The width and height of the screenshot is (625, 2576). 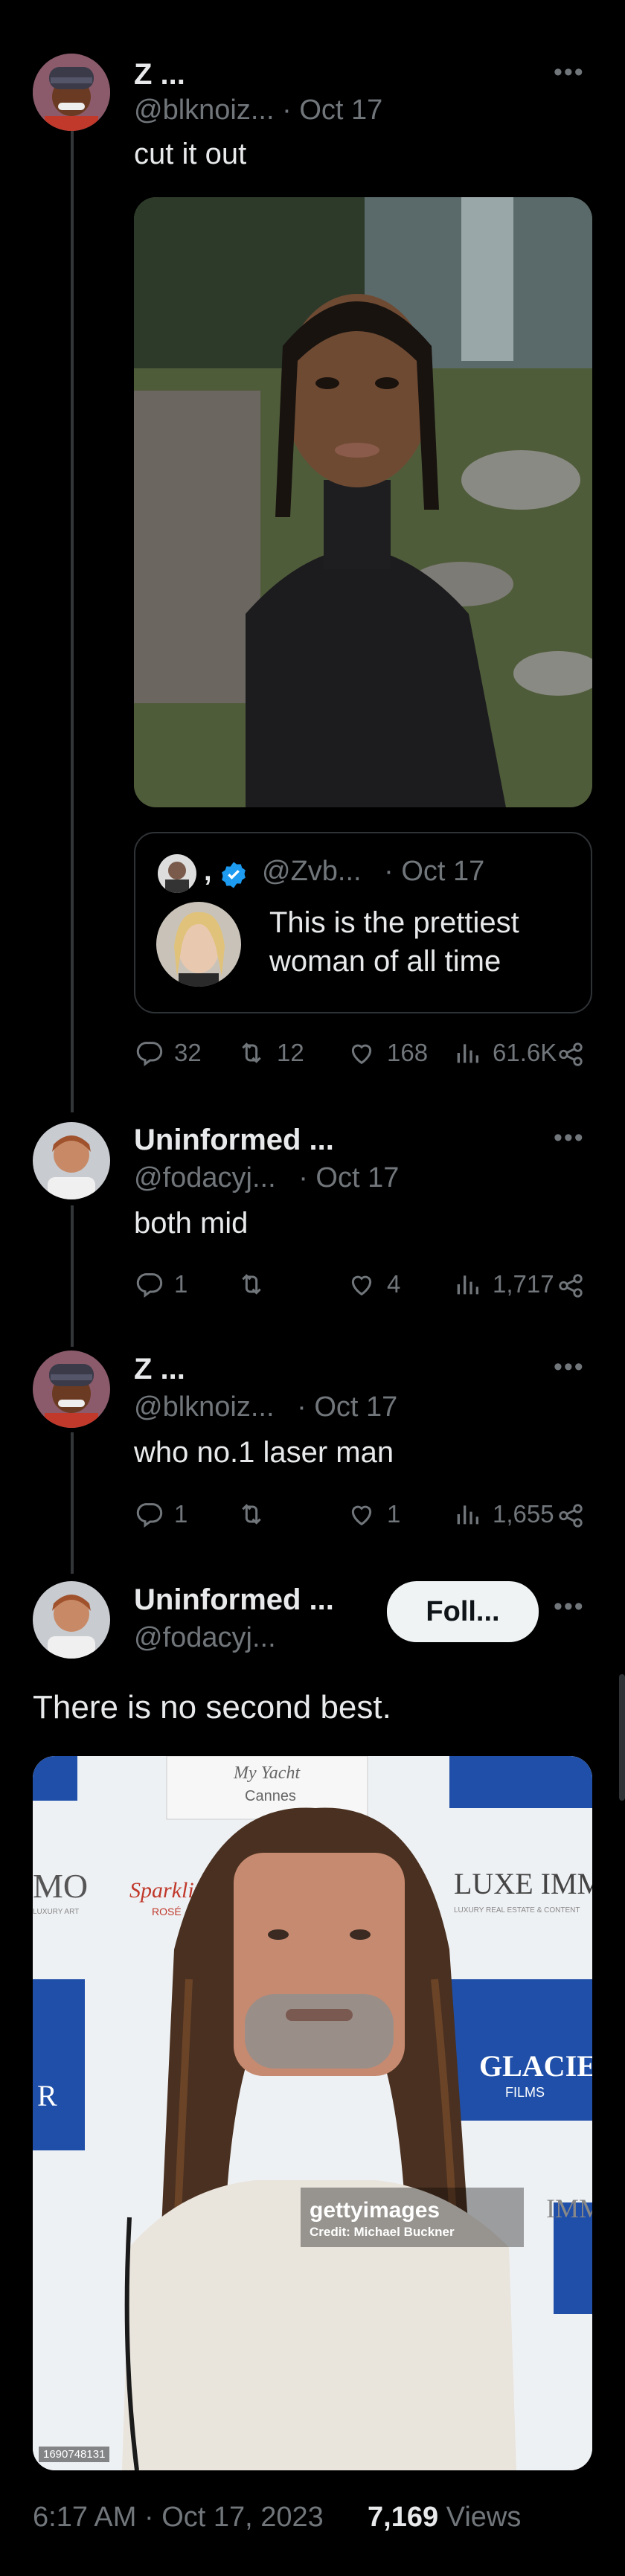 I want to click on quote-media-thumb, so click(x=198, y=944).